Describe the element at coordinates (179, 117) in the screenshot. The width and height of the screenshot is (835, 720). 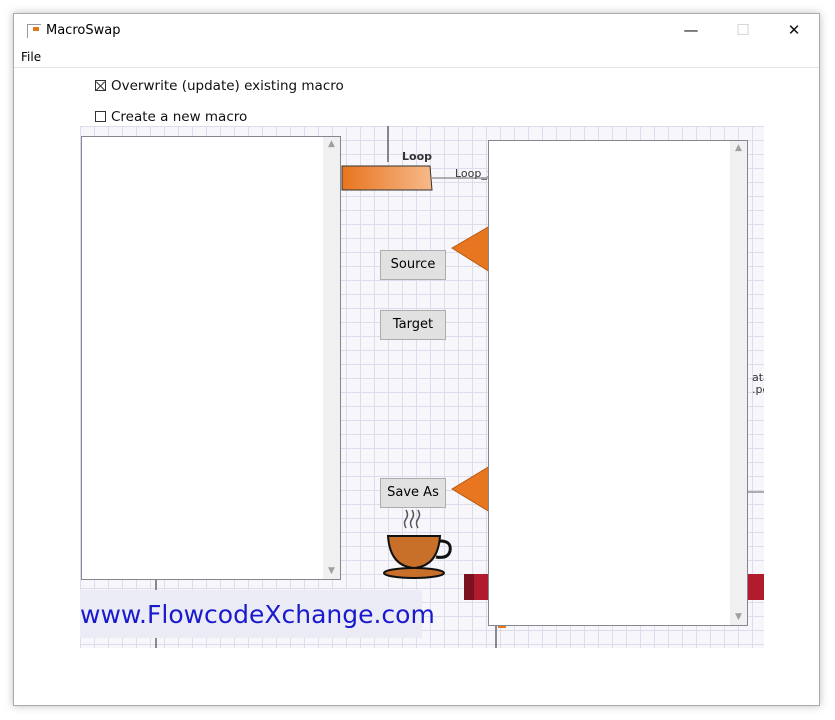
I see `create-label: Create a new macro` at that location.